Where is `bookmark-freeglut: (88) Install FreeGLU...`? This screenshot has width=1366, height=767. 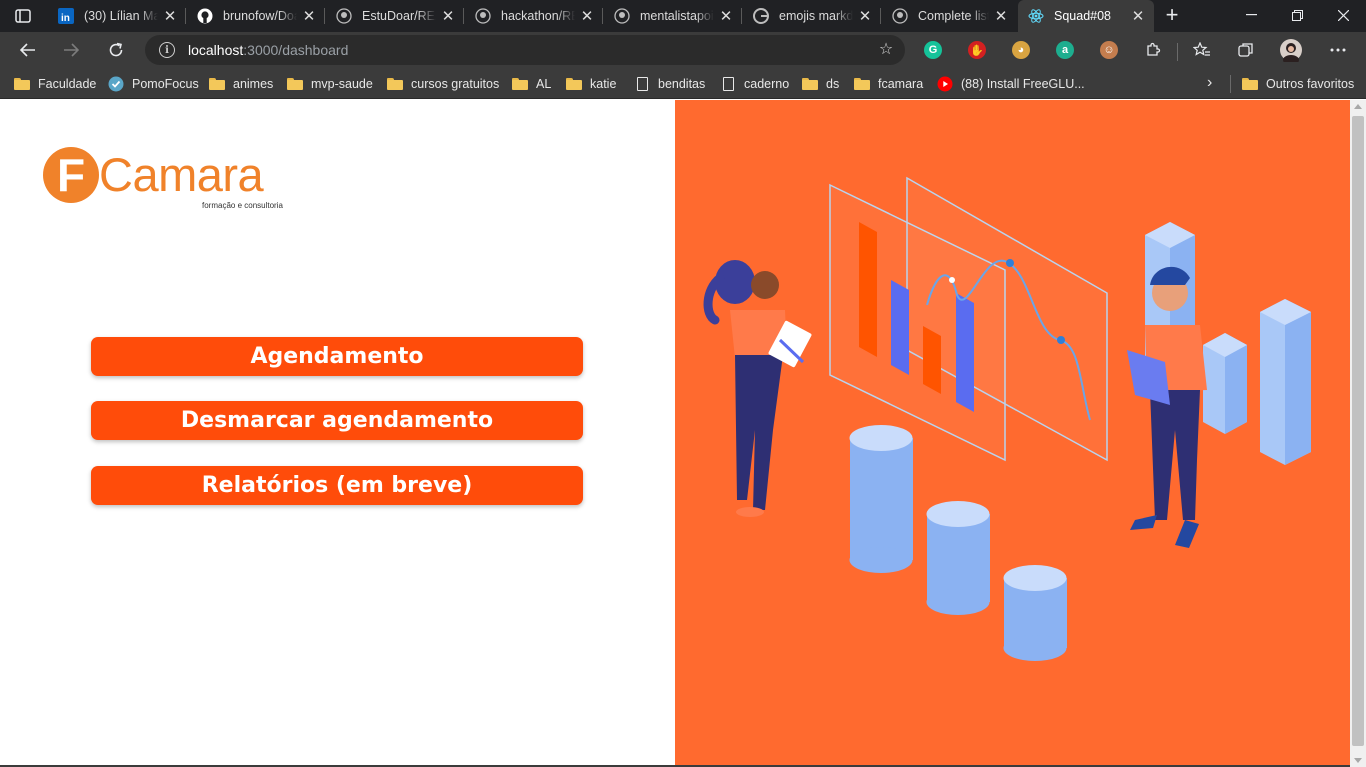
bookmark-freeglut: (88) Install FreeGLU... is located at coordinates (1011, 84).